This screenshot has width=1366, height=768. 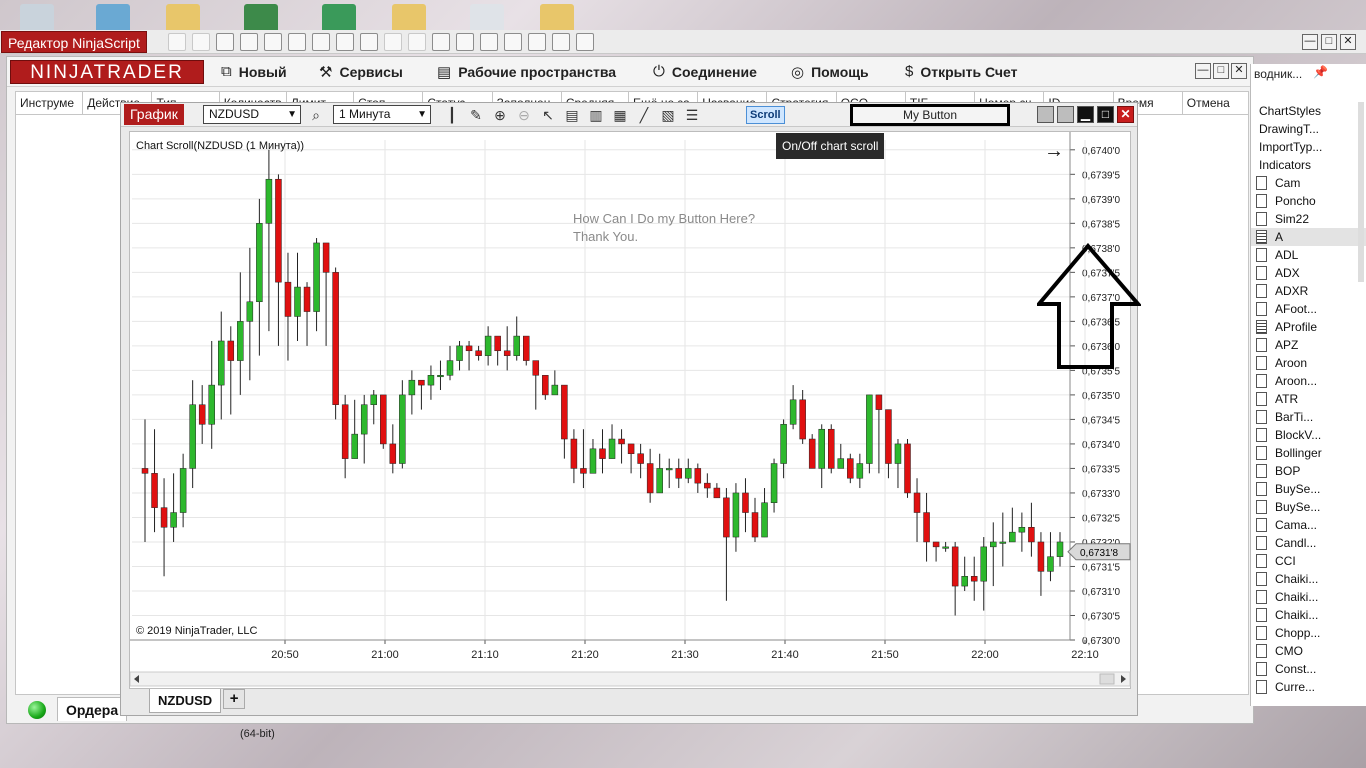 I want to click on print-preview-icon, so click(x=249, y=42).